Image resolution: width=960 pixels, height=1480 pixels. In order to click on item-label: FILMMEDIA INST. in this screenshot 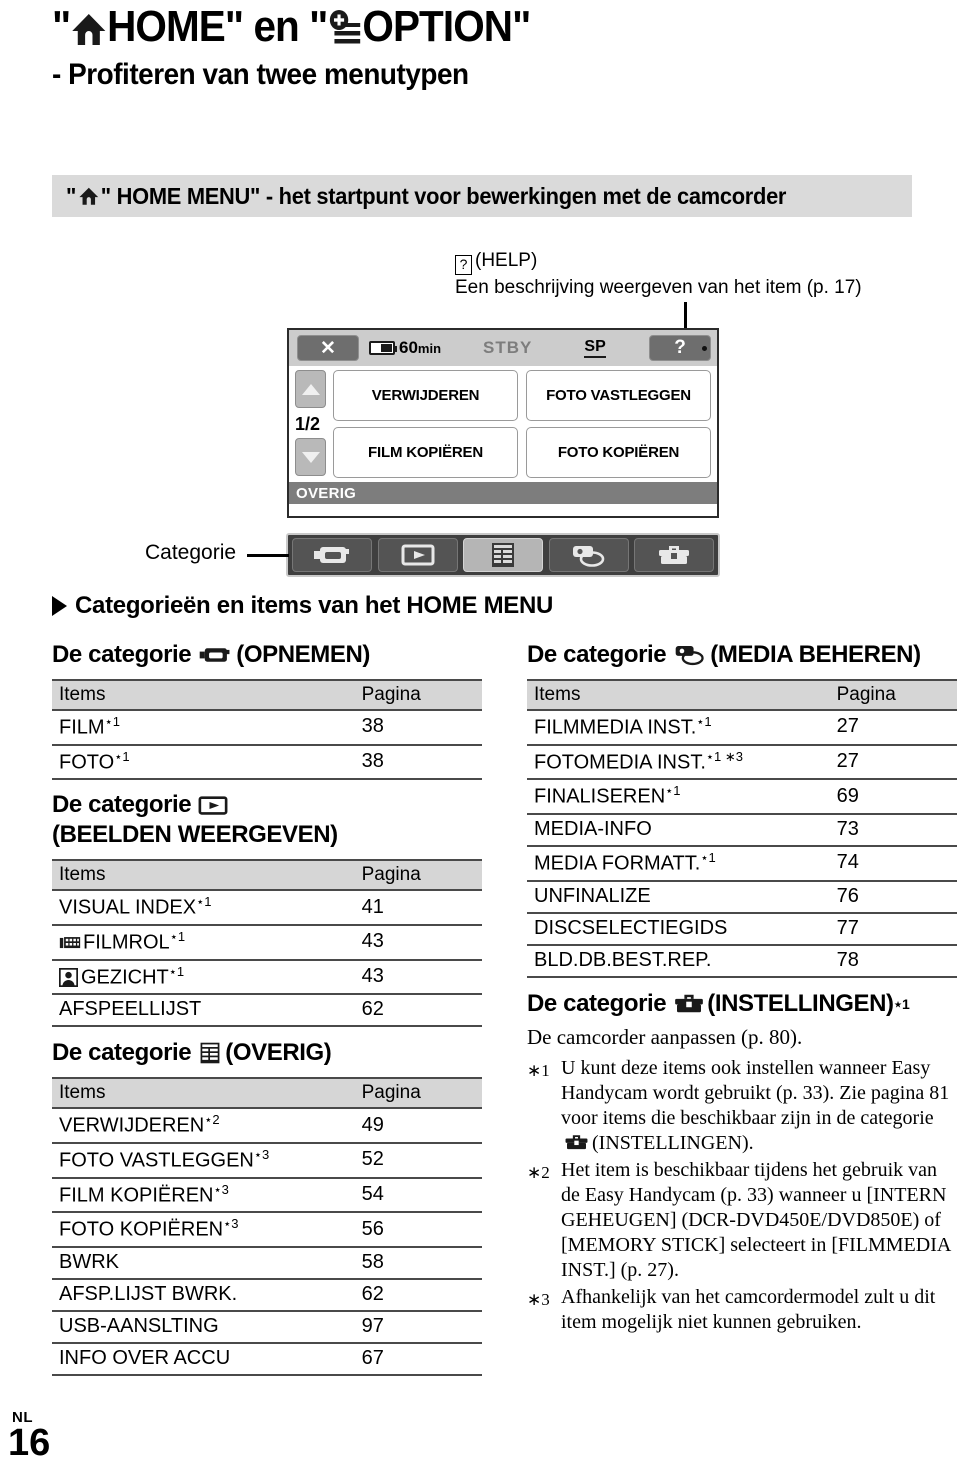, I will do `click(615, 727)`.